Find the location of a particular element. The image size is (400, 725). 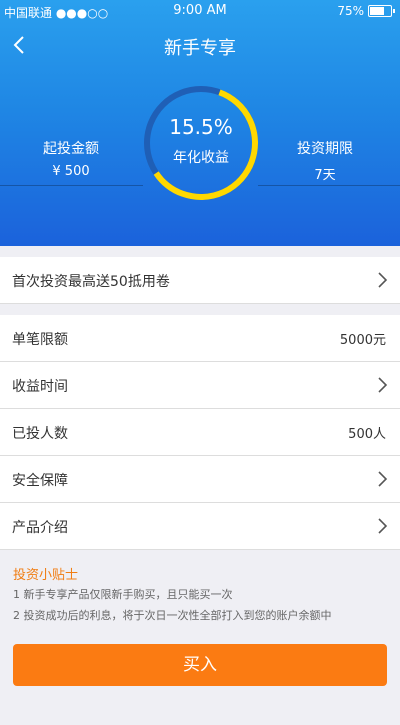

min-amount: 起投金额 ¥ 500 is located at coordinates (71, 158).